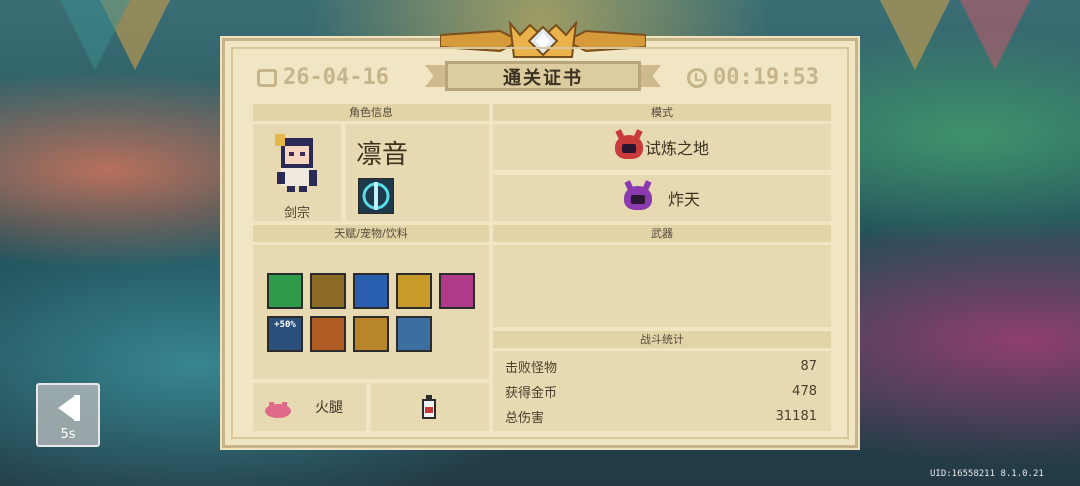 This screenshot has height=486, width=1080. What do you see at coordinates (531, 368) in the screenshot?
I see `stat-label: 击败怪物` at bounding box center [531, 368].